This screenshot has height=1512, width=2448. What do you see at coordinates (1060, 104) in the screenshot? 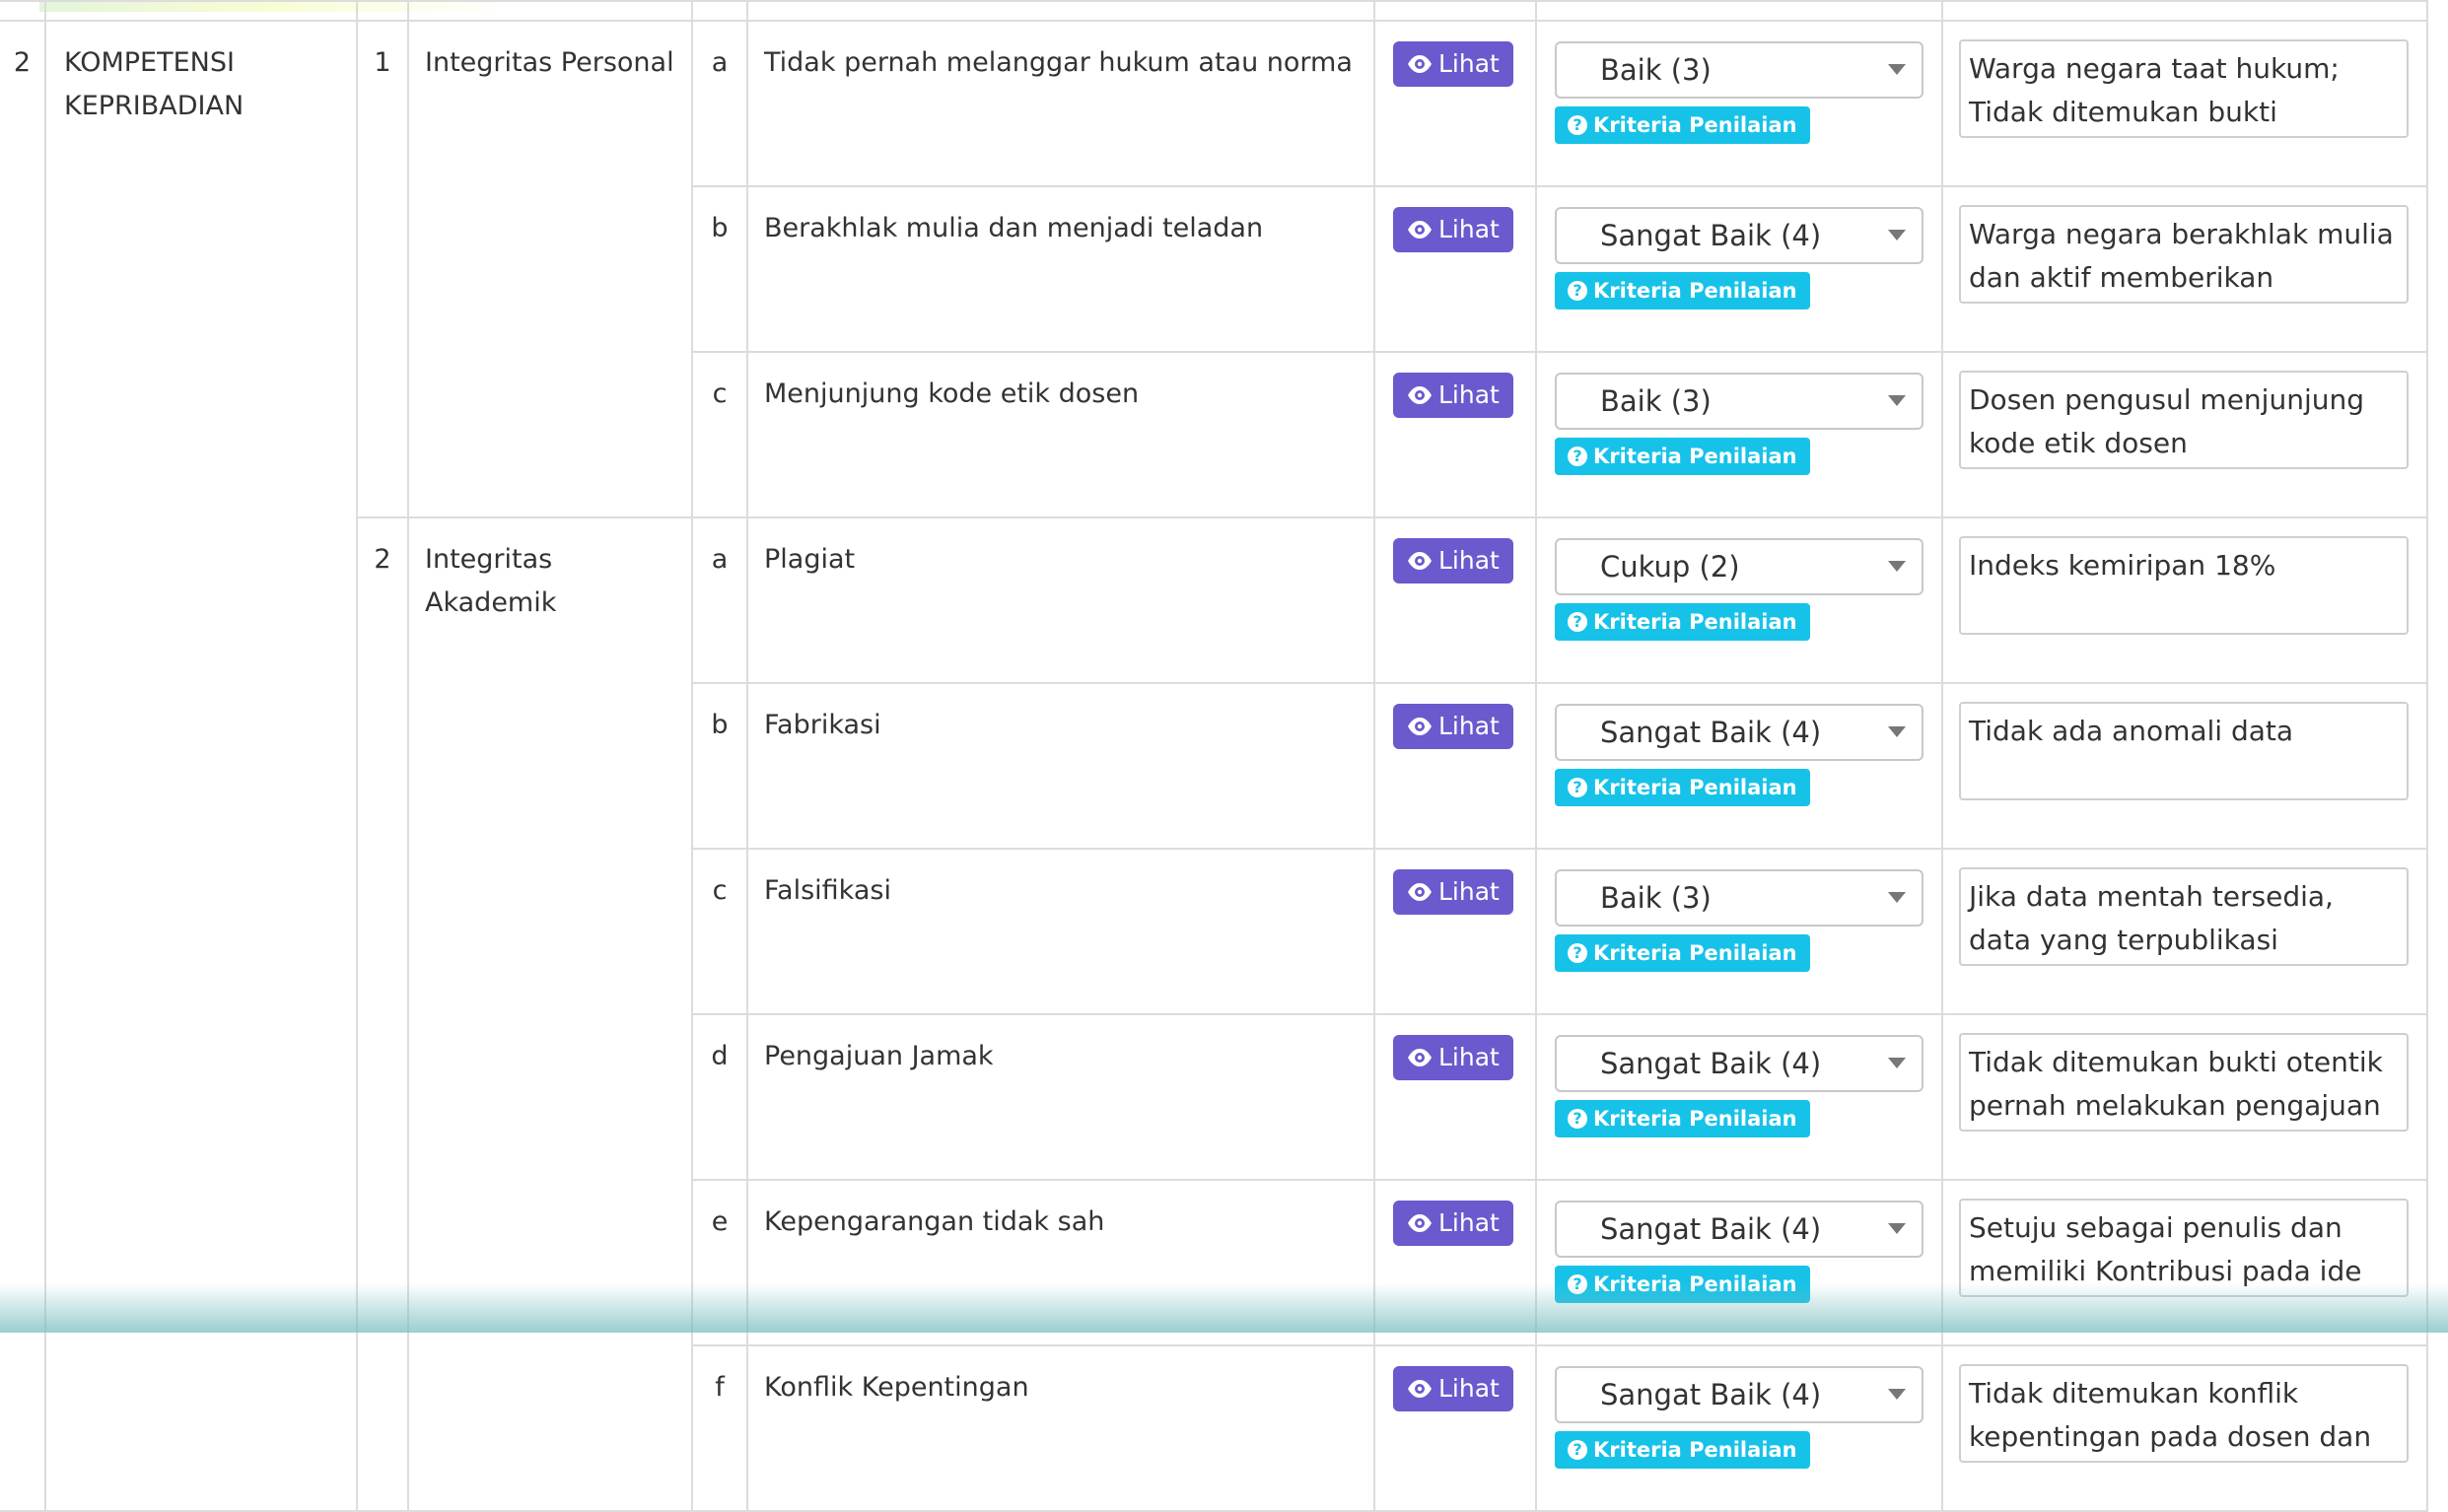
I see `item-indicator: Tidak pernah melanggar hukum atau norma` at bounding box center [1060, 104].